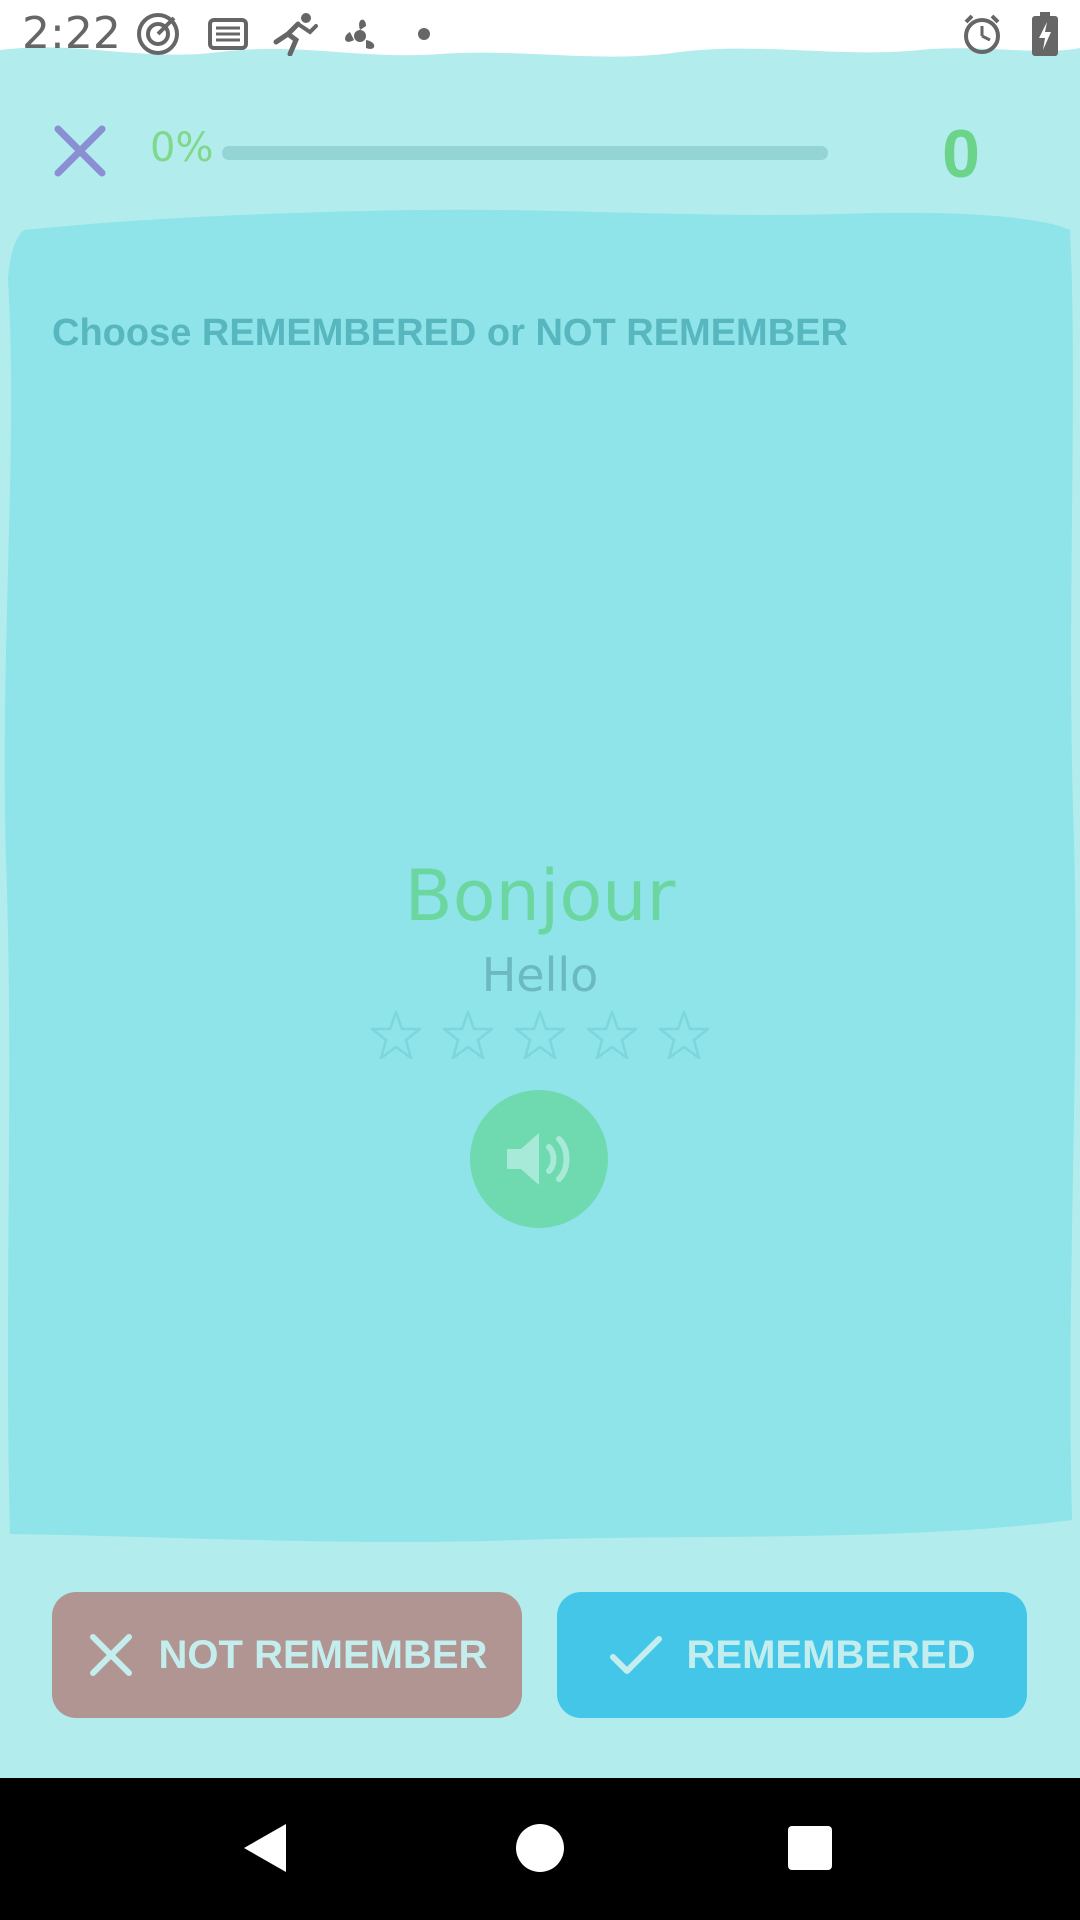  I want to click on instruction-text: Choose REMEMBERED or NOT REMEMBER, so click(450, 333).